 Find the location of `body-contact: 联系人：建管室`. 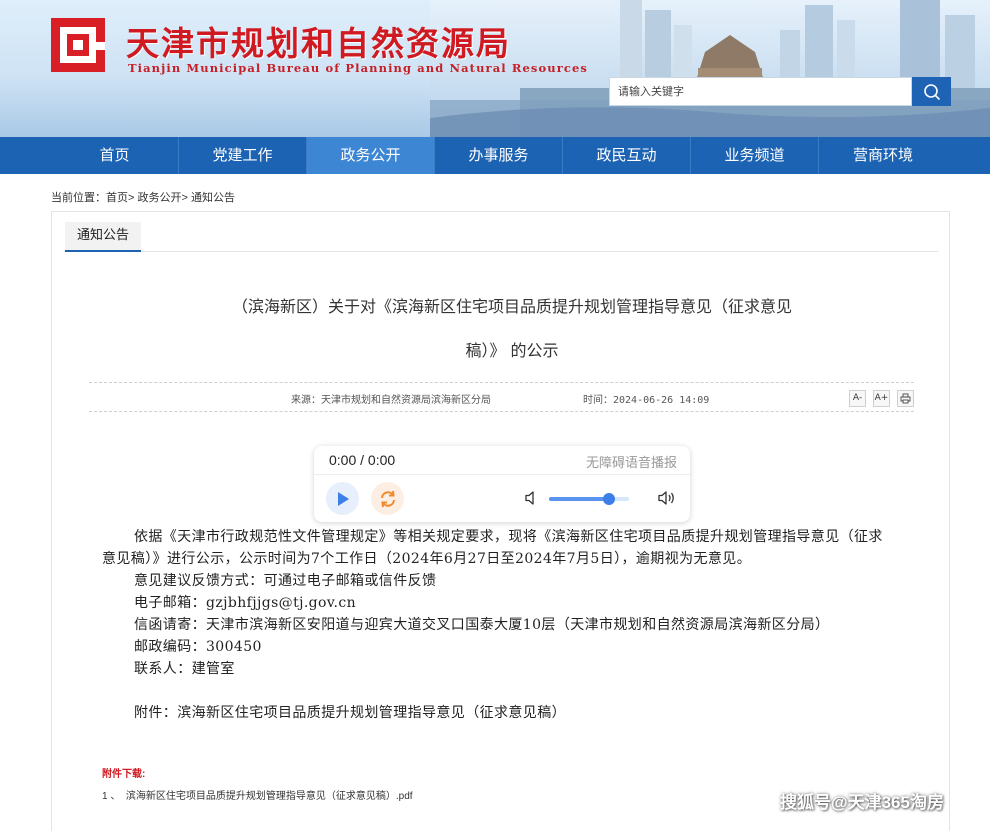

body-contact: 联系人：建管室 is located at coordinates (184, 669).